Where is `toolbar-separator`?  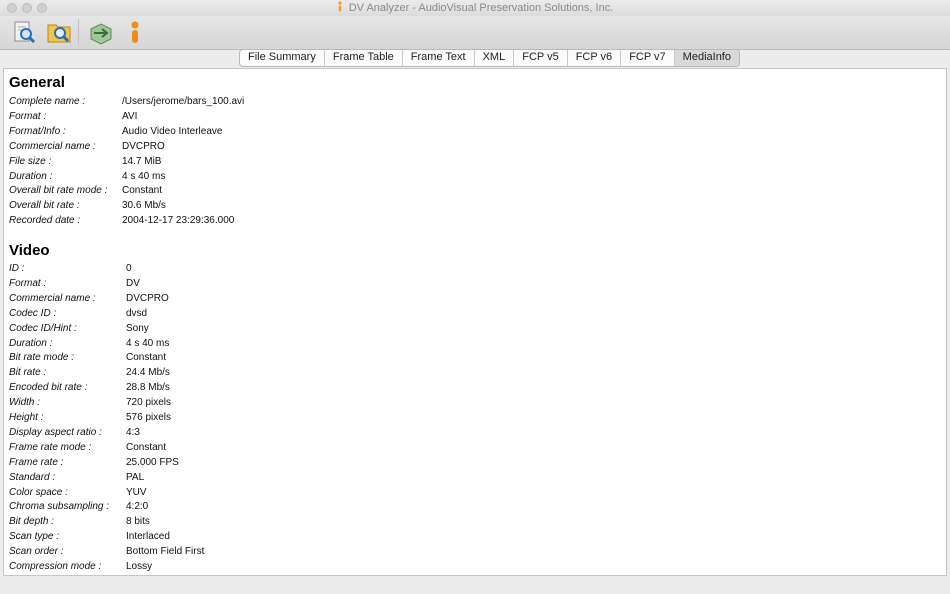
toolbar-separator is located at coordinates (78, 32).